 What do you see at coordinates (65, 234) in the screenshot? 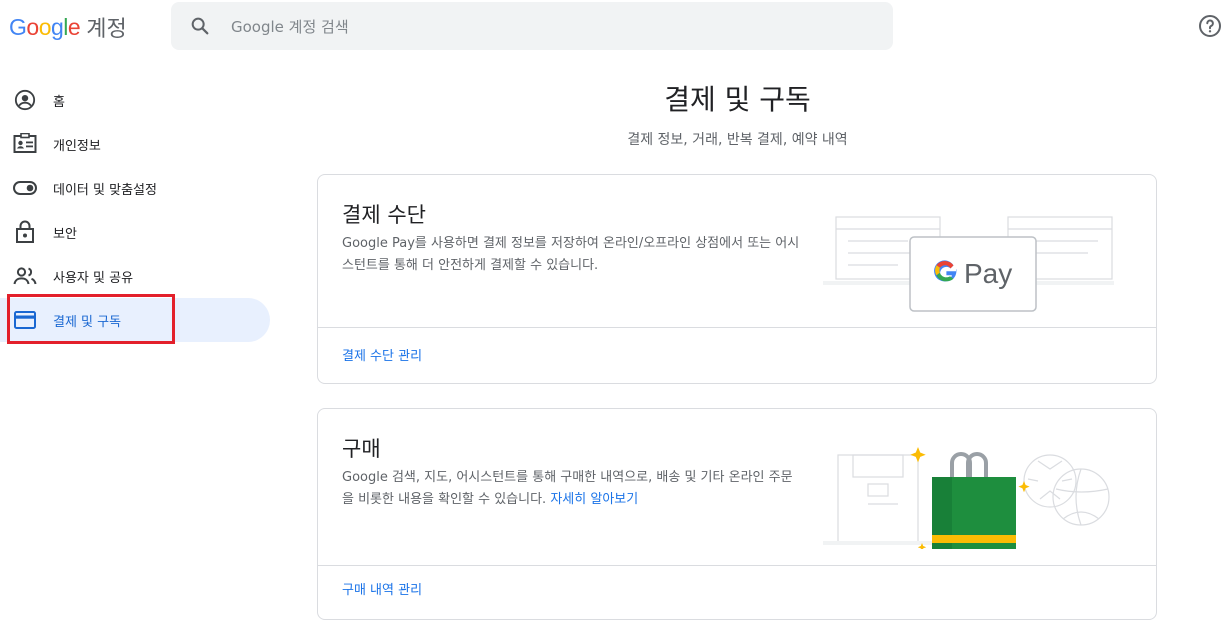
I see `sidebar-item-label: 보안` at bounding box center [65, 234].